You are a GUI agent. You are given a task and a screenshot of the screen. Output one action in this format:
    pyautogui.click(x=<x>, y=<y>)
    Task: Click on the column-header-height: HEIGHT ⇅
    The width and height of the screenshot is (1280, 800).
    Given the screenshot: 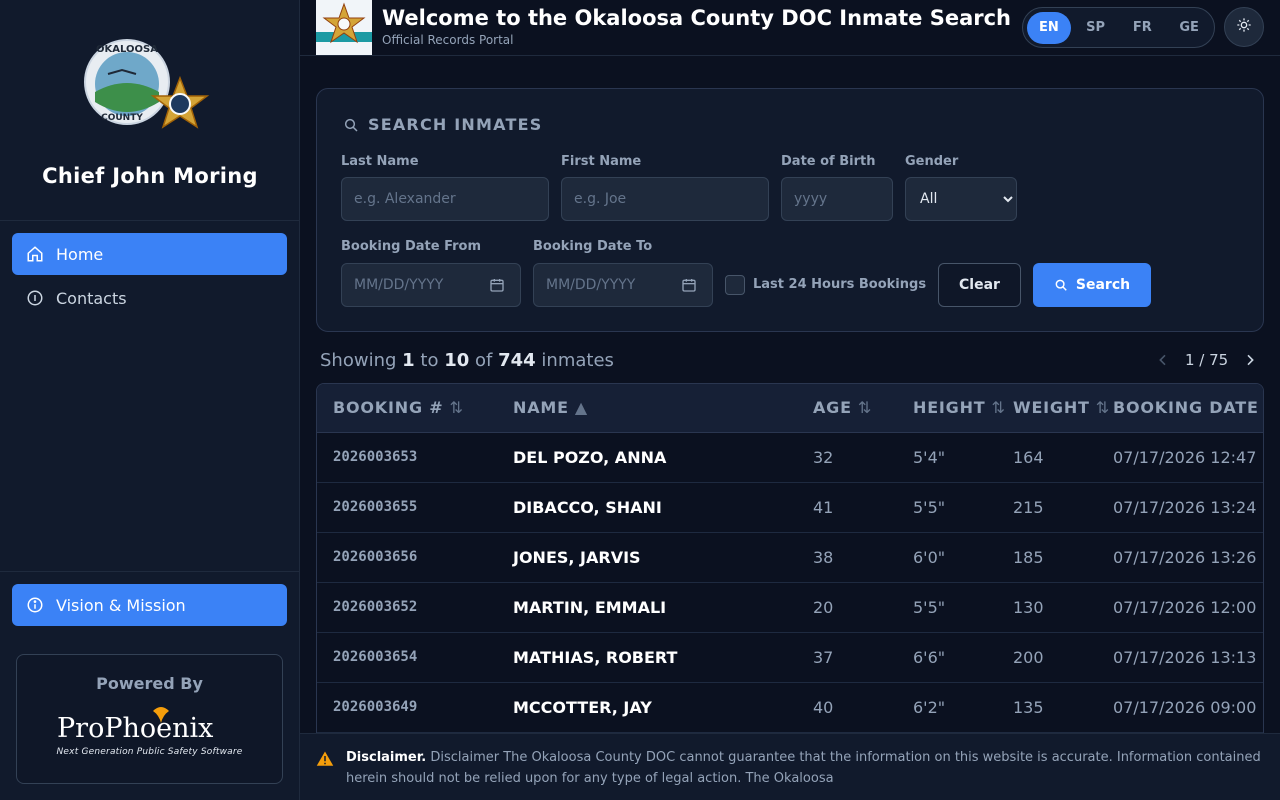 What is the action you would take?
    pyautogui.click(x=959, y=407)
    